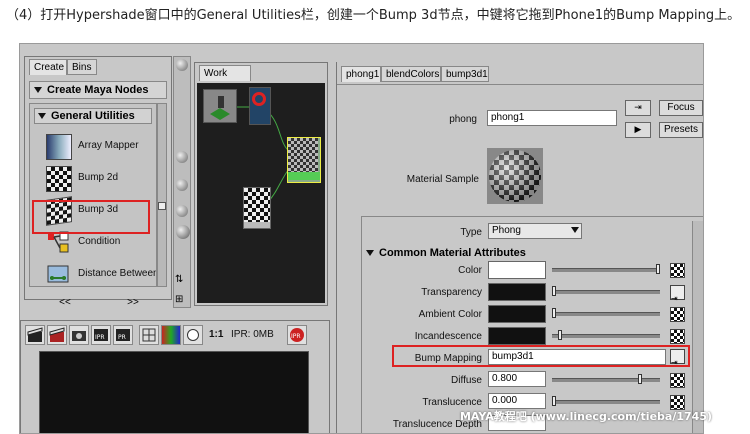 This screenshot has height=434, width=750. What do you see at coordinates (463, 119) in the screenshot?
I see `node-type-label: phong` at bounding box center [463, 119].